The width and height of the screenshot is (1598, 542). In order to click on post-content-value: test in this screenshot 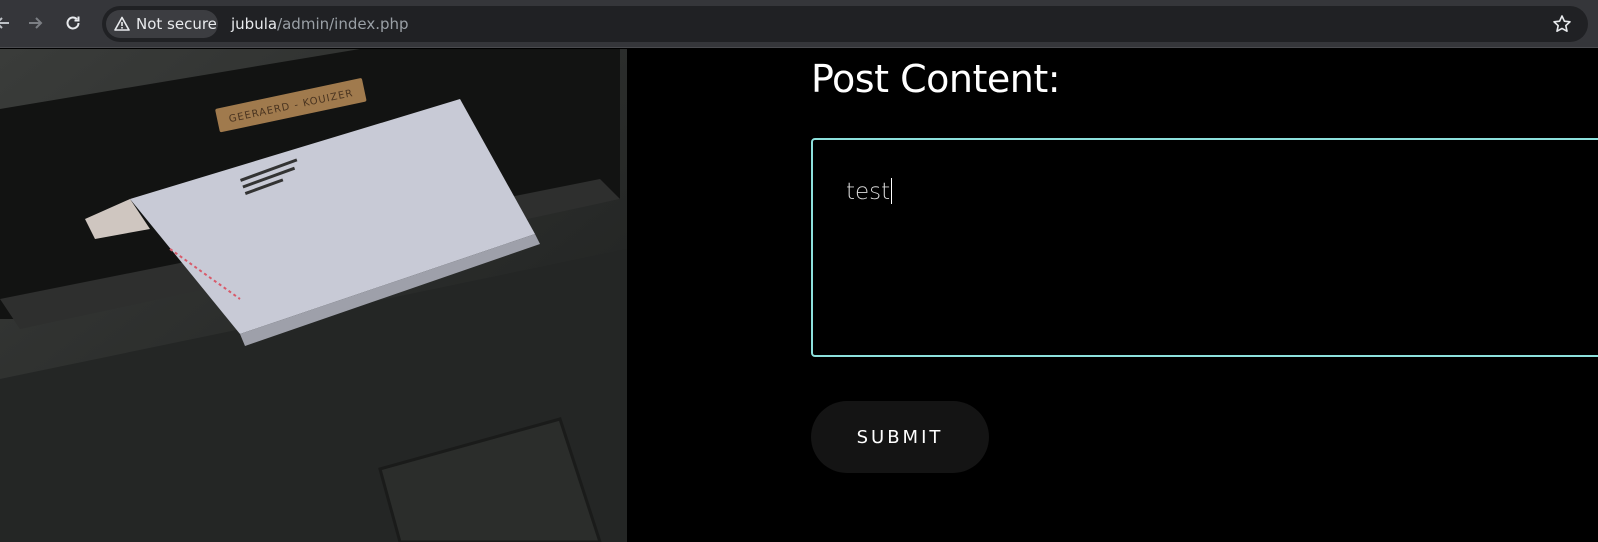, I will do `click(868, 192)`.